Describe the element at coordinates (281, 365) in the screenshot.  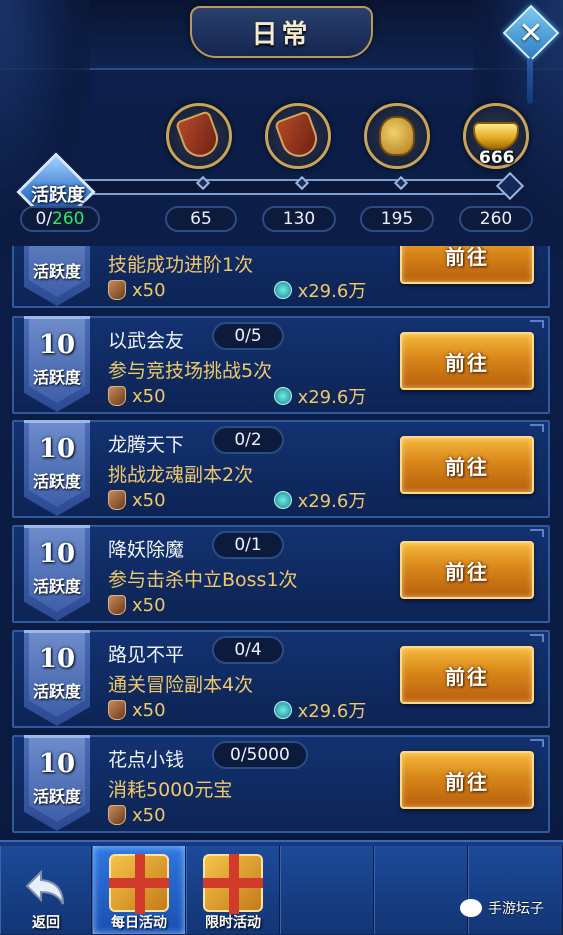
I see `task-row: 10 活跃度 以武会友 0/5 参与竞技场挑战5次 x50 x29.6万 前往` at that location.